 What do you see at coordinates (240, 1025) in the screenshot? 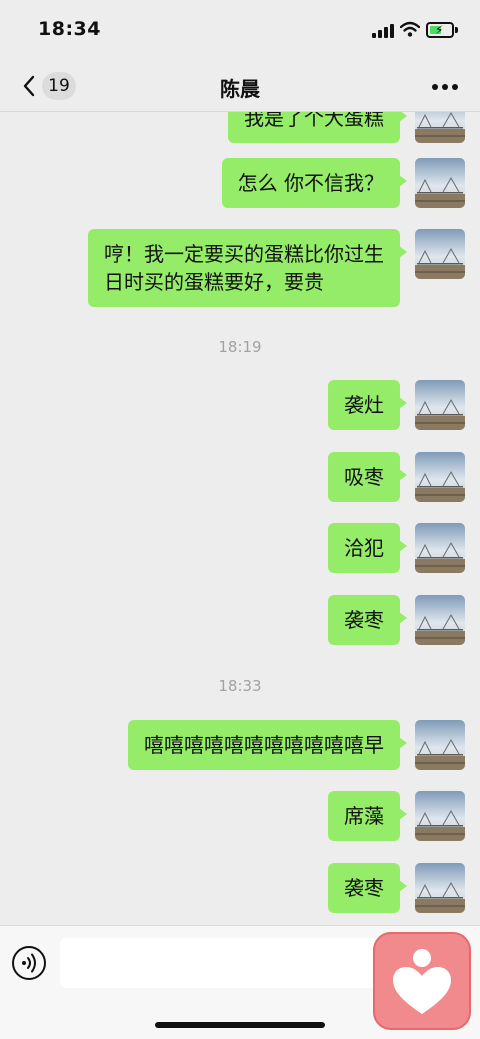
I see `home-indicator` at bounding box center [240, 1025].